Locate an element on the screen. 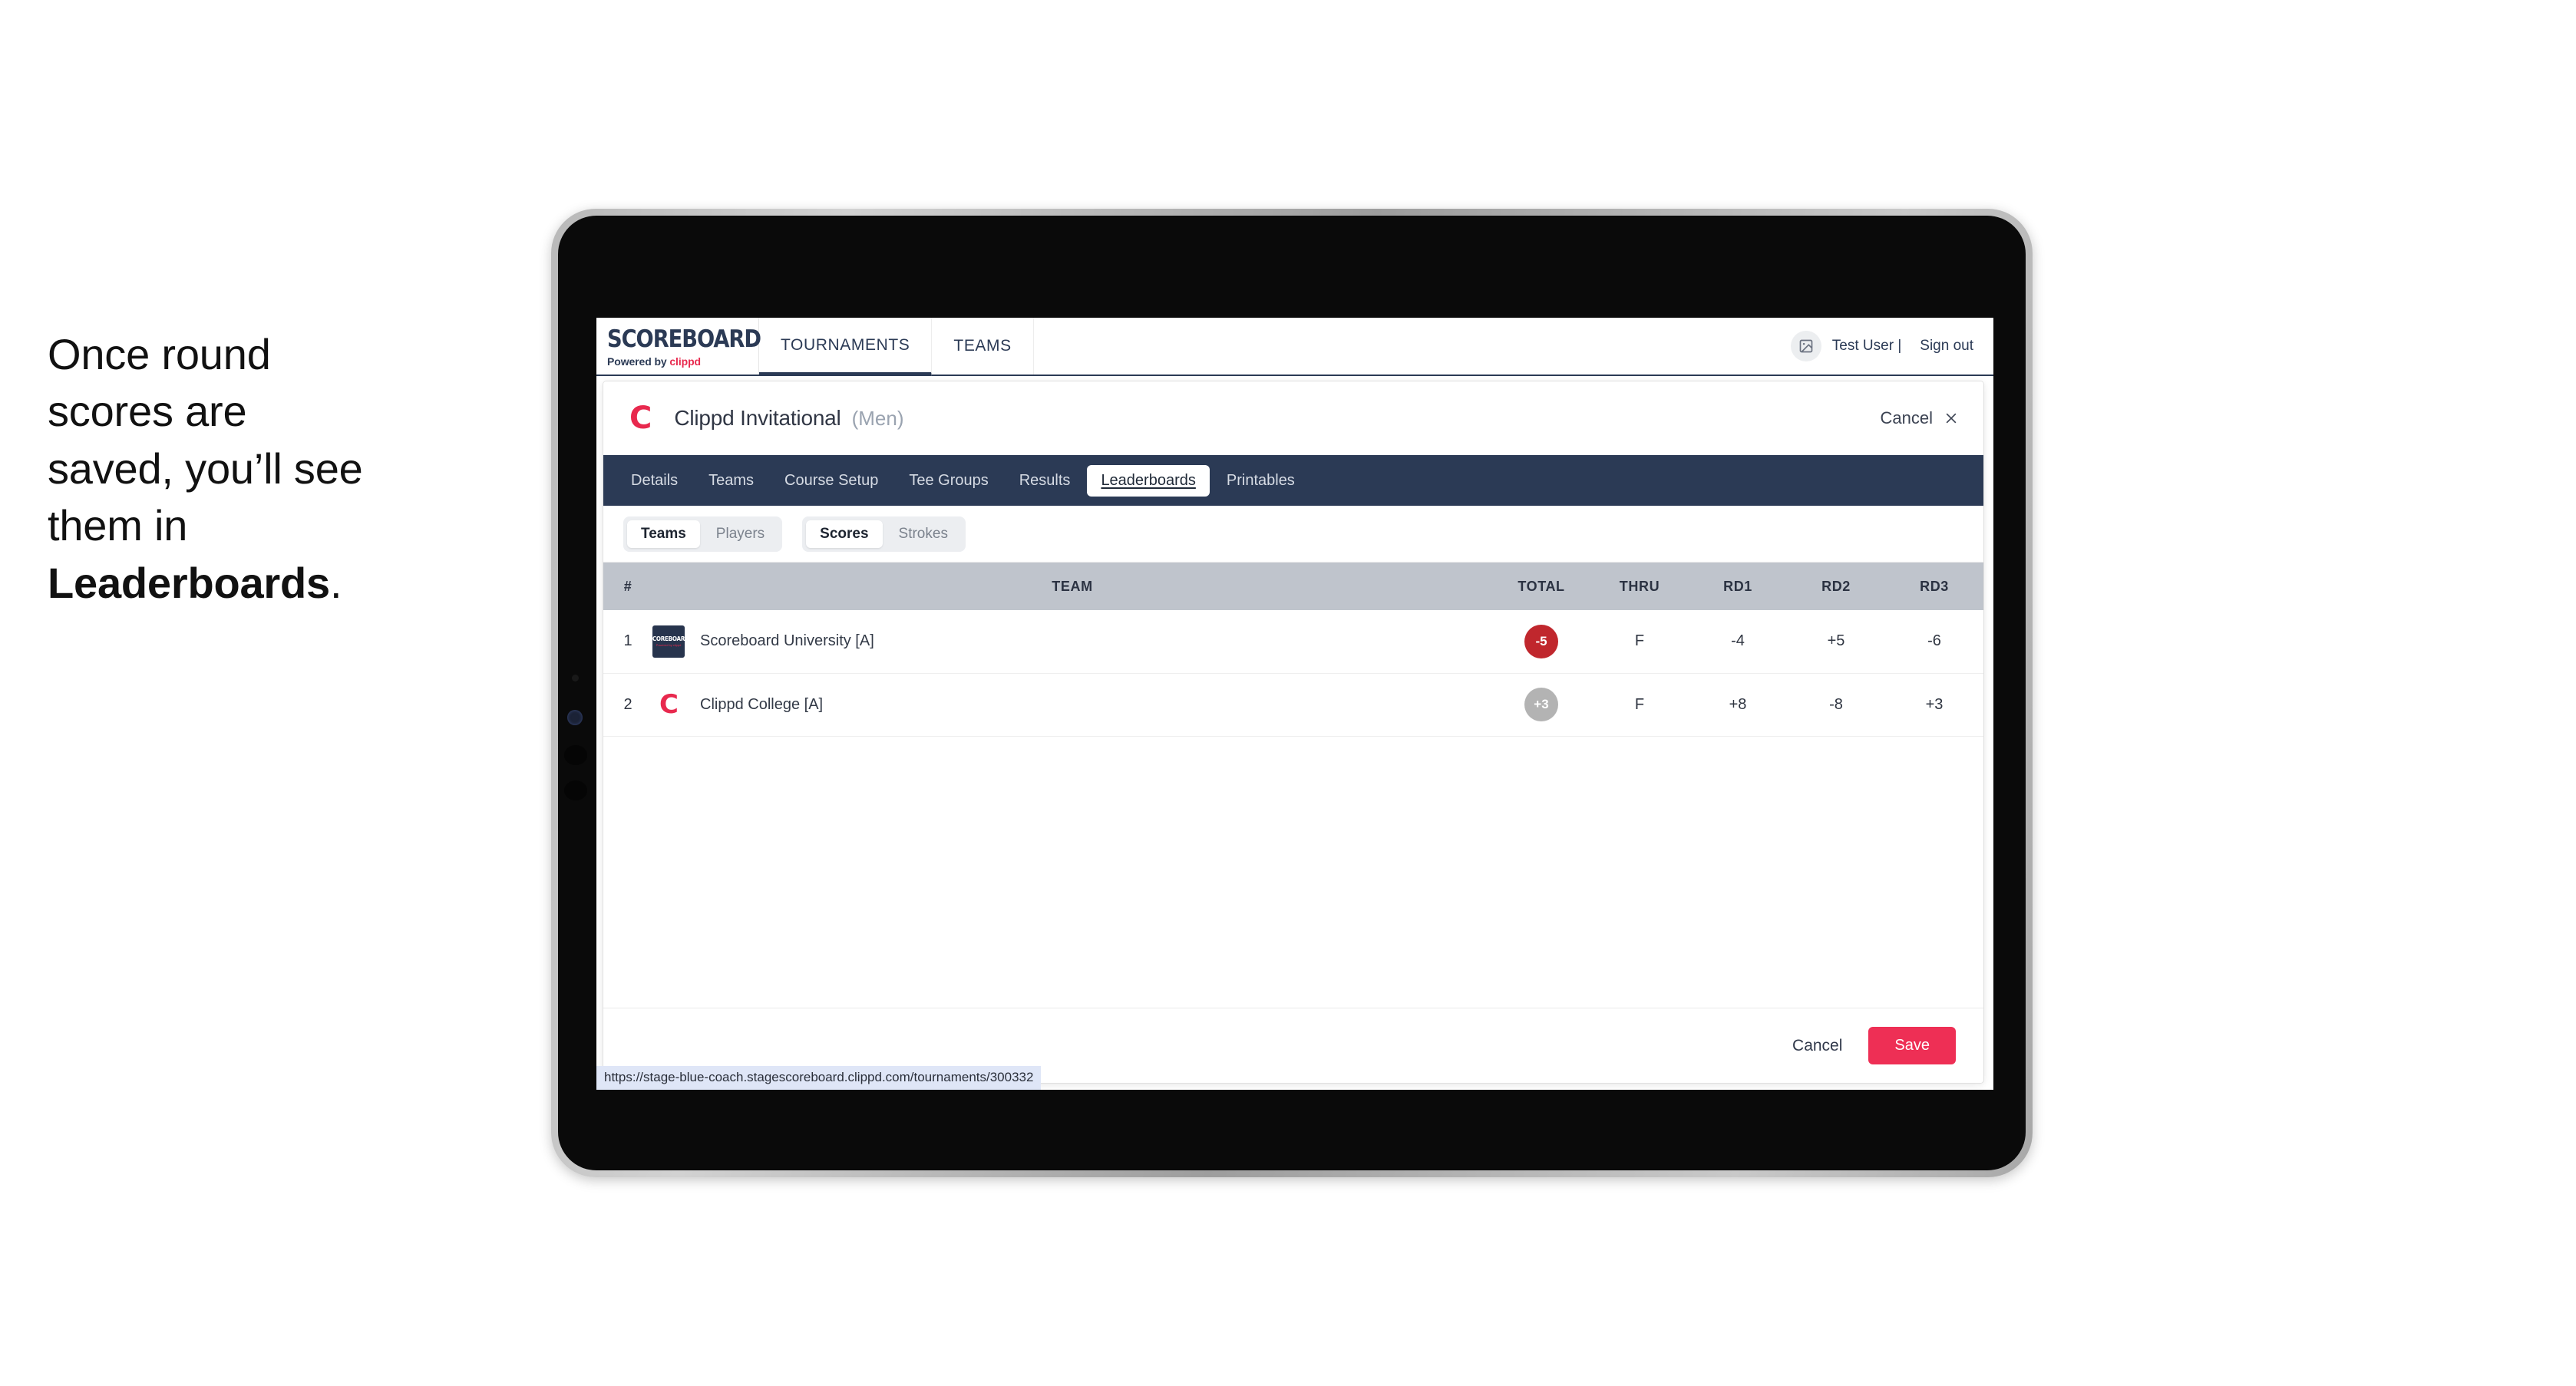  tab-course-setup-label: Course Setup is located at coordinates (831, 480).